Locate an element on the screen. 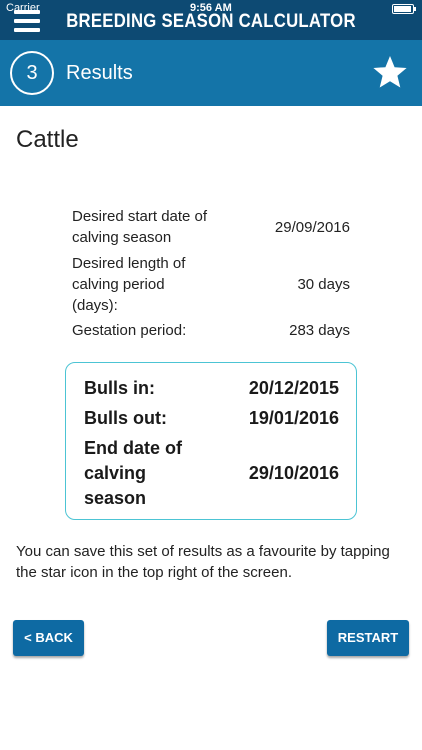 The height and width of the screenshot is (750, 422). input-value: 283 days is located at coordinates (319, 330).